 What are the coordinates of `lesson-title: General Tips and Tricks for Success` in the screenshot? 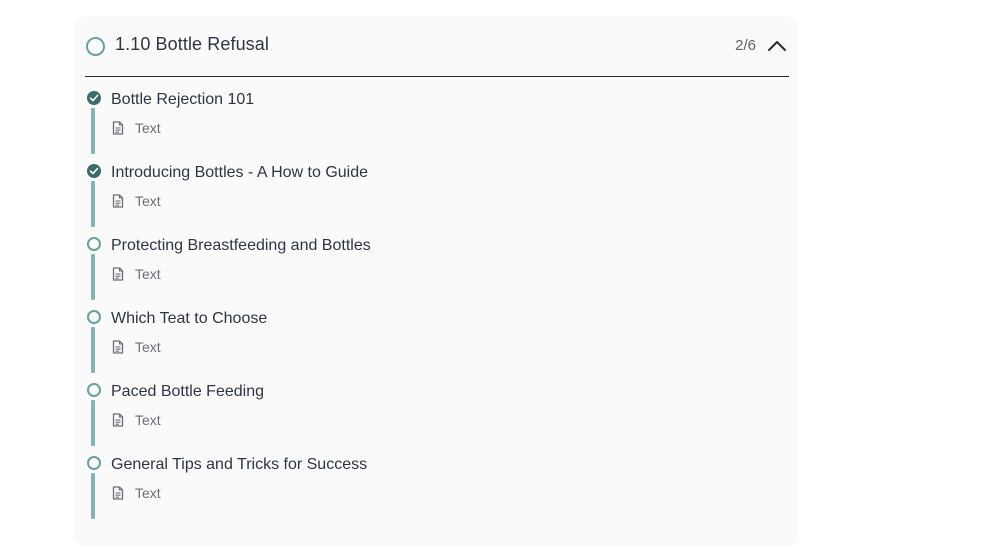 It's located at (239, 465).